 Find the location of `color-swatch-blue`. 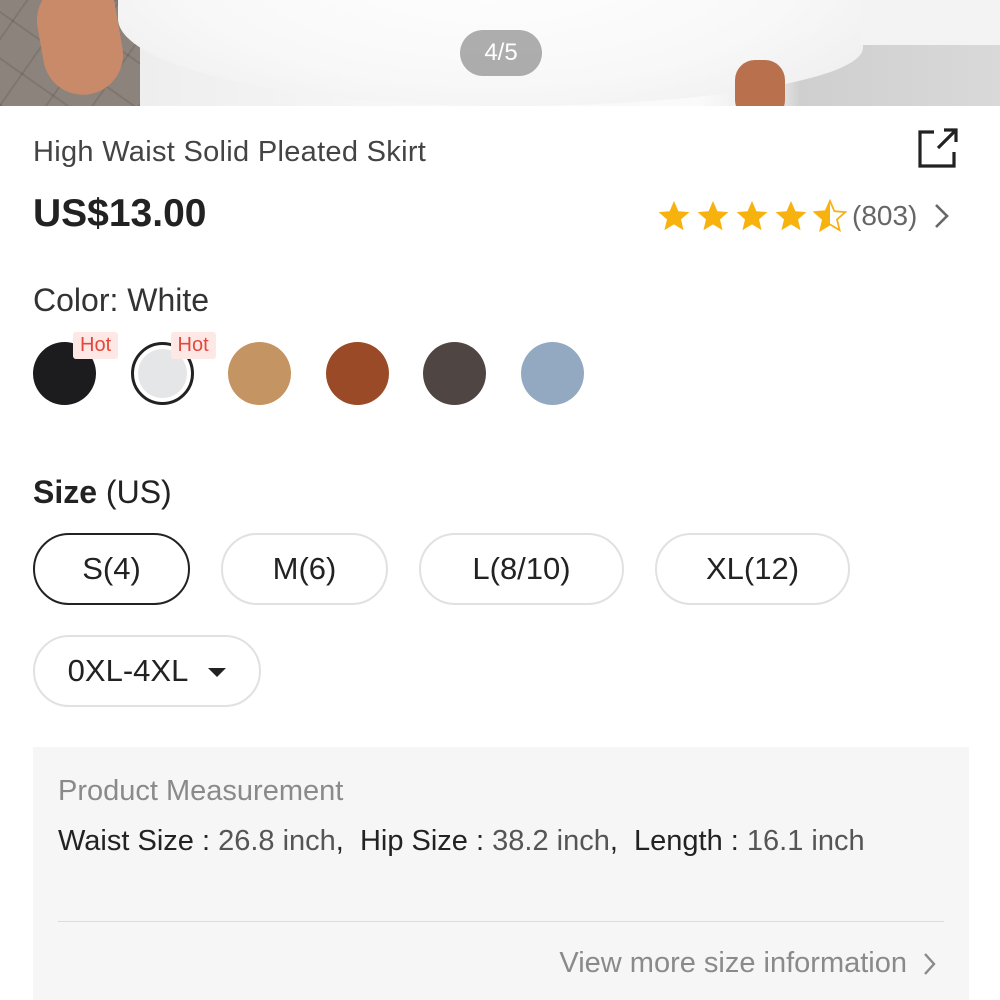

color-swatch-blue is located at coordinates (552, 373).